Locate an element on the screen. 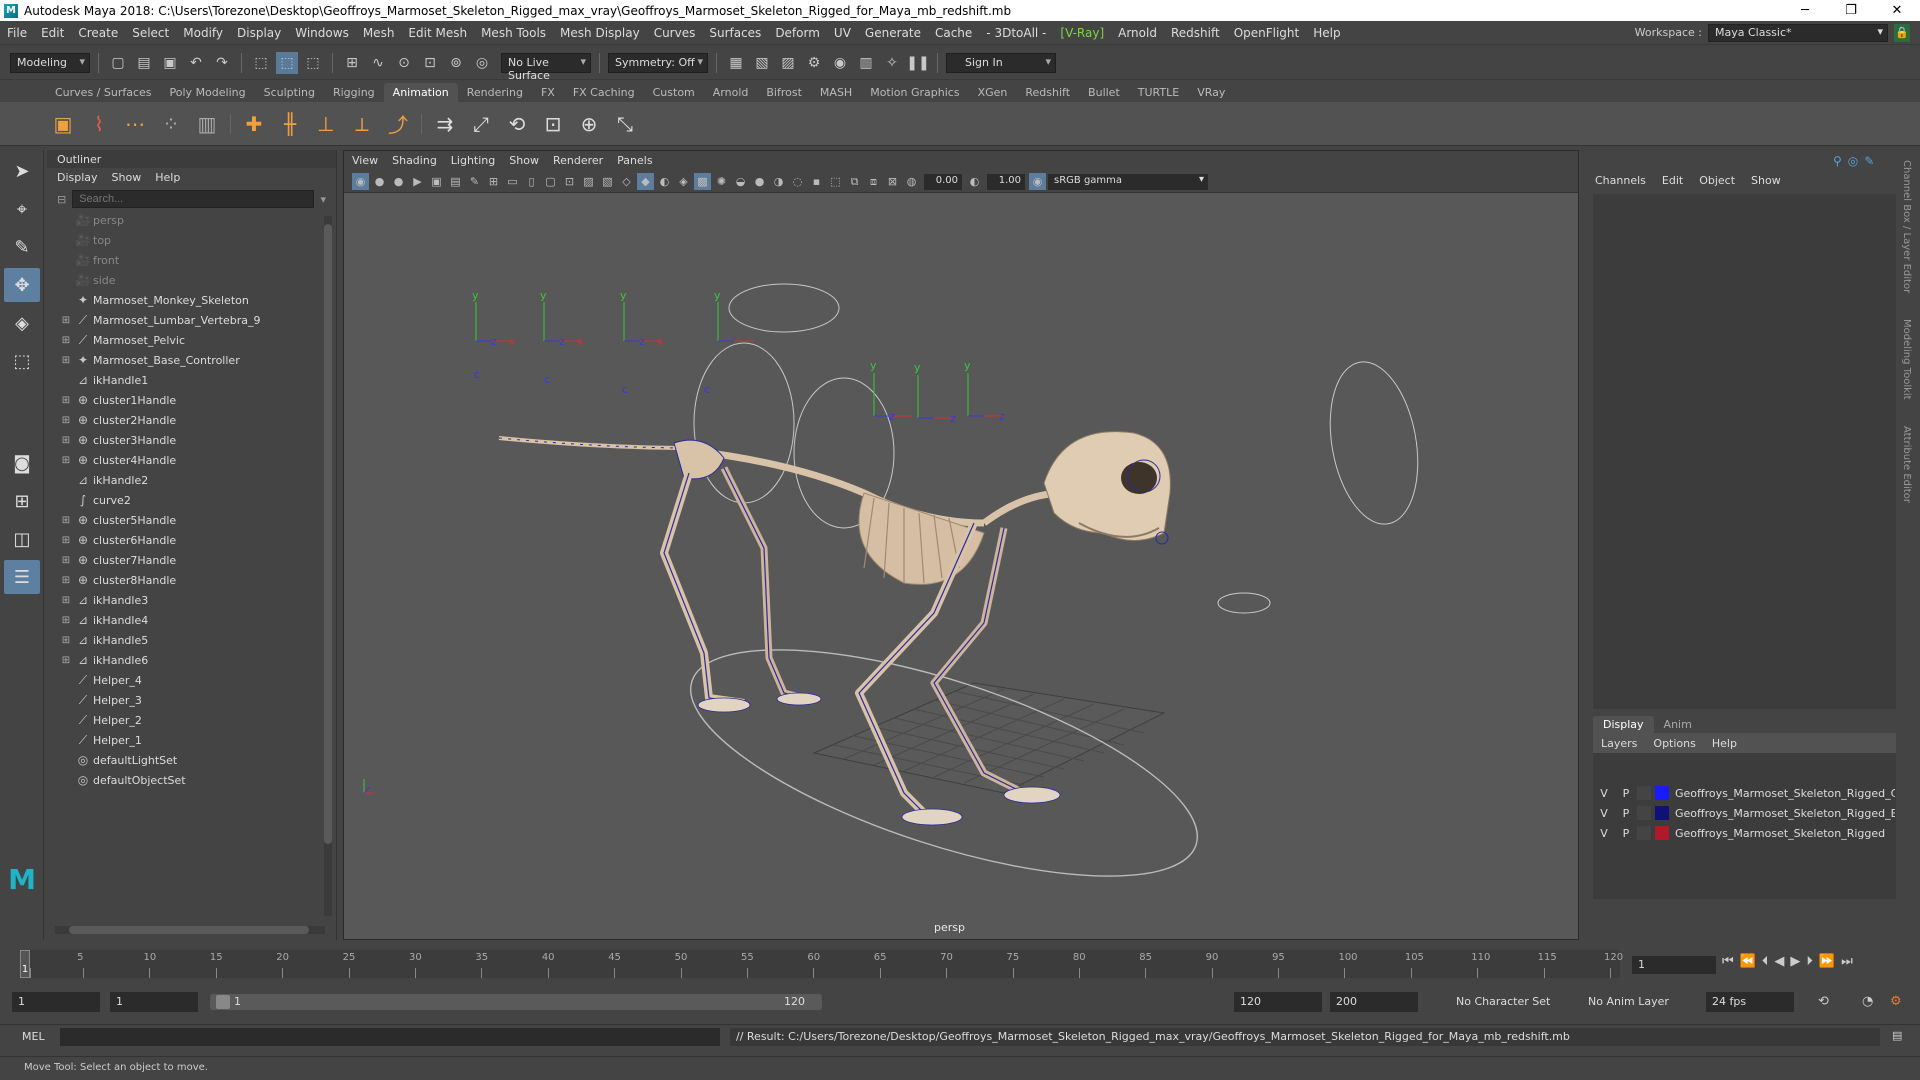 The width and height of the screenshot is (1920, 1080). shelf-tab: Motion Graphics is located at coordinates (914, 92).